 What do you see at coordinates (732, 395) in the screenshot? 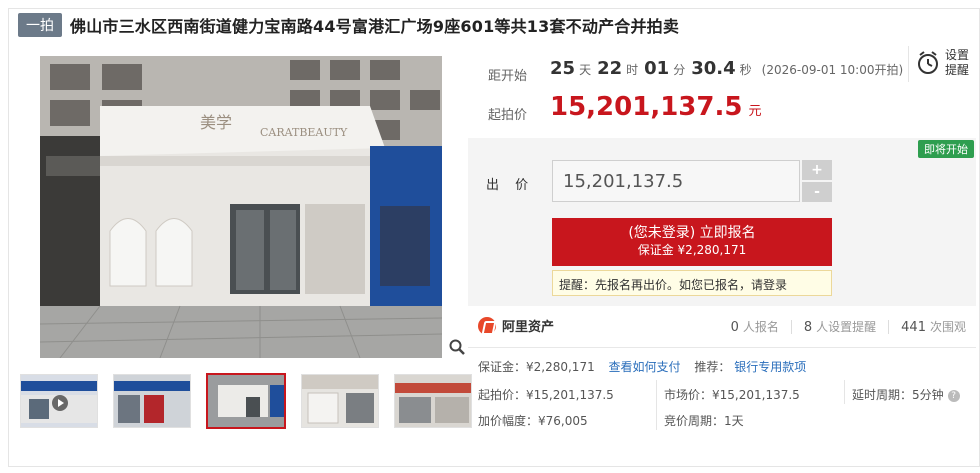
I see `market-price-detail: 市场价：¥15,201,137.5` at bounding box center [732, 395].